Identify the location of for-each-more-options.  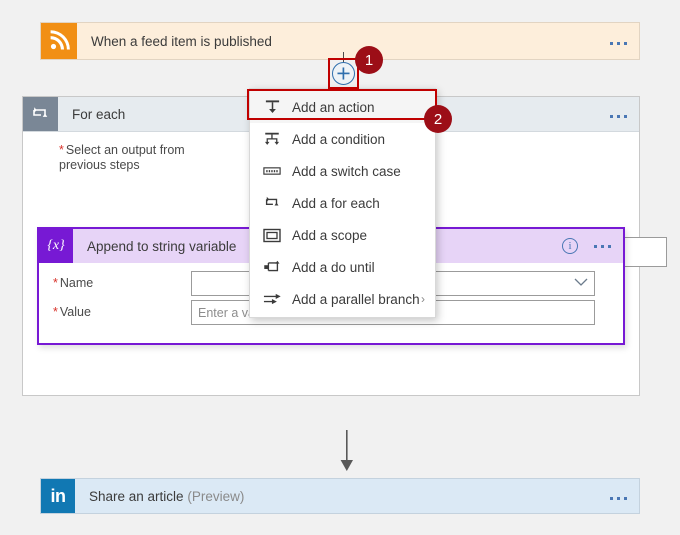
(618, 114).